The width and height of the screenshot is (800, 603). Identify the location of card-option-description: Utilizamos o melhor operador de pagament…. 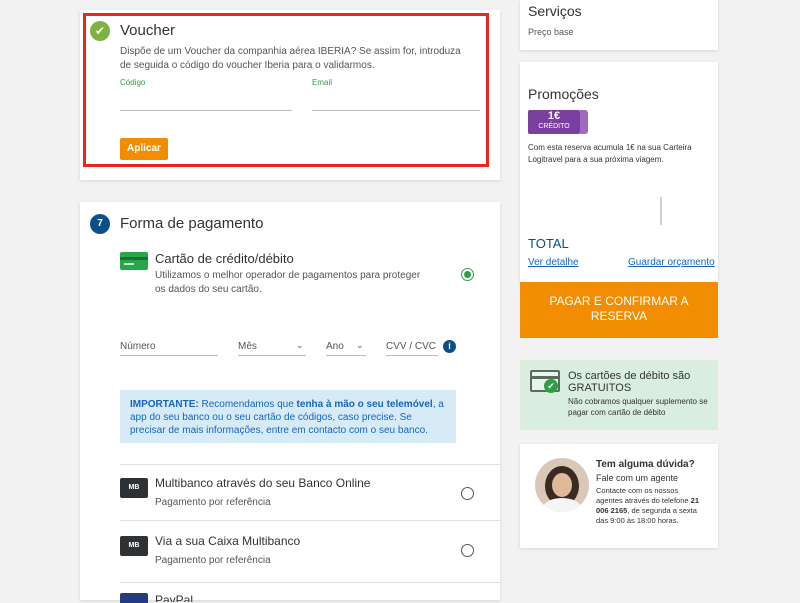
(288, 282).